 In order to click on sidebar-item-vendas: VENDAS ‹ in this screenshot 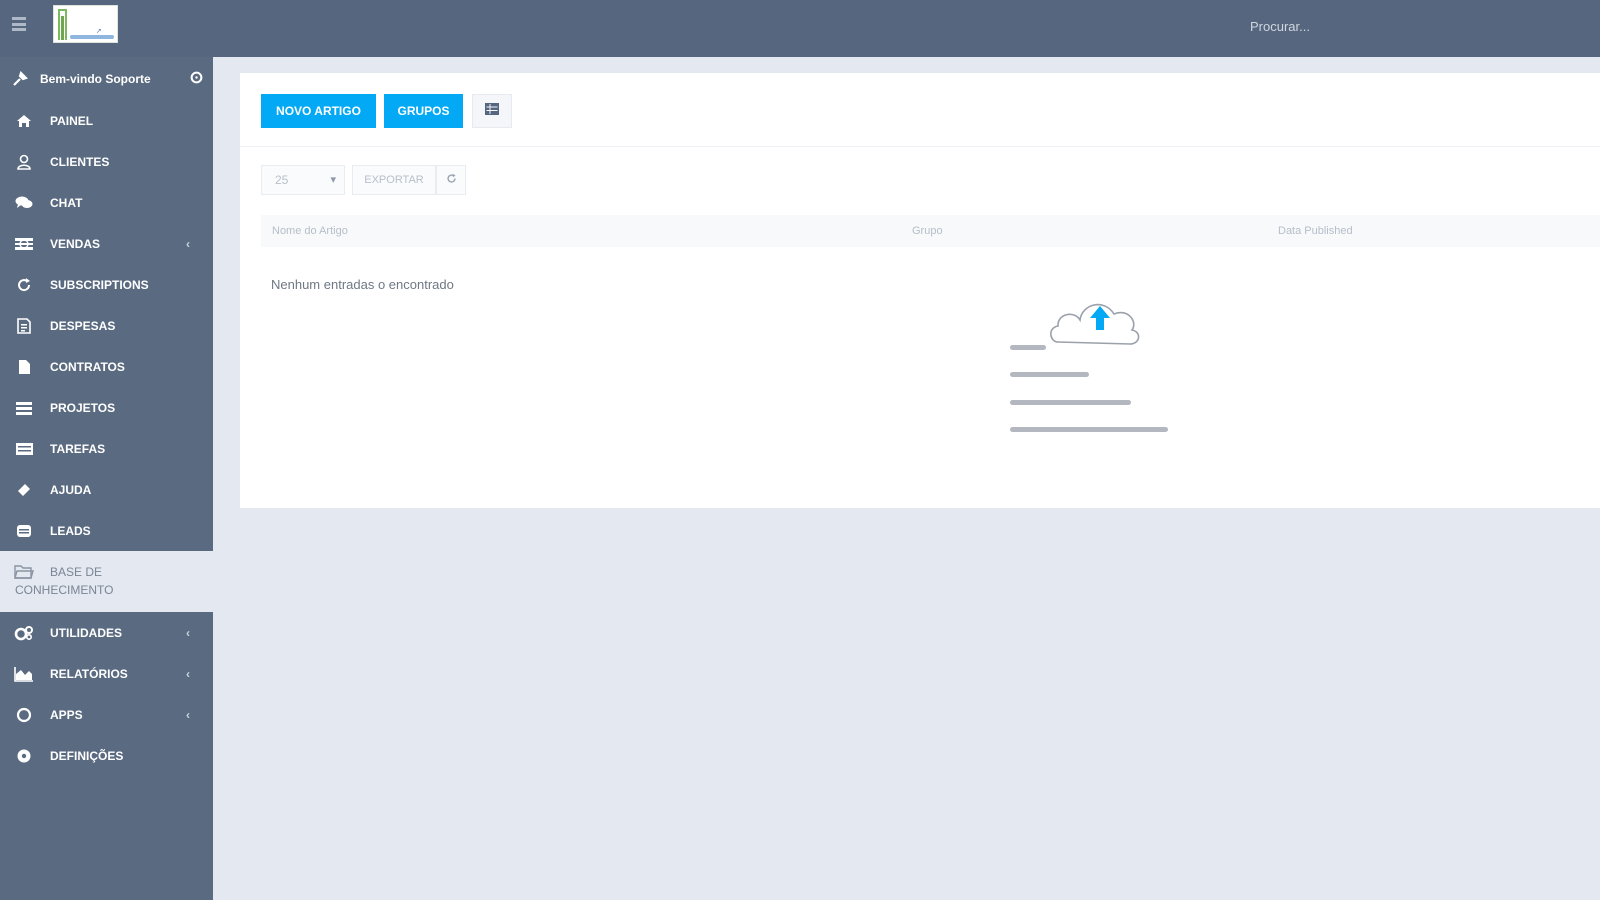, I will do `click(106, 243)`.